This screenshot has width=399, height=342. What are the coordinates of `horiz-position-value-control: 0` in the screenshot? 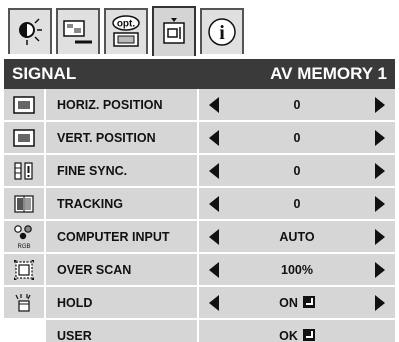 It's located at (297, 104).